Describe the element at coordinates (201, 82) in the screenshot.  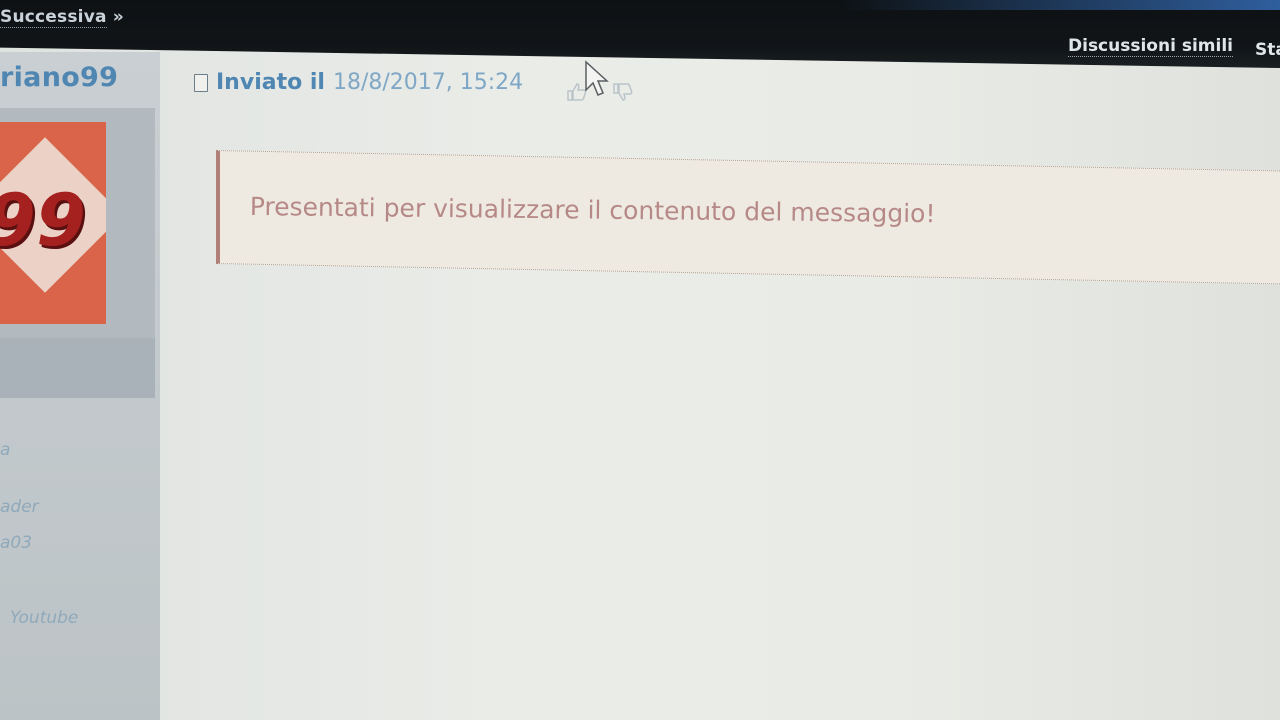
I see `document-icon` at that location.